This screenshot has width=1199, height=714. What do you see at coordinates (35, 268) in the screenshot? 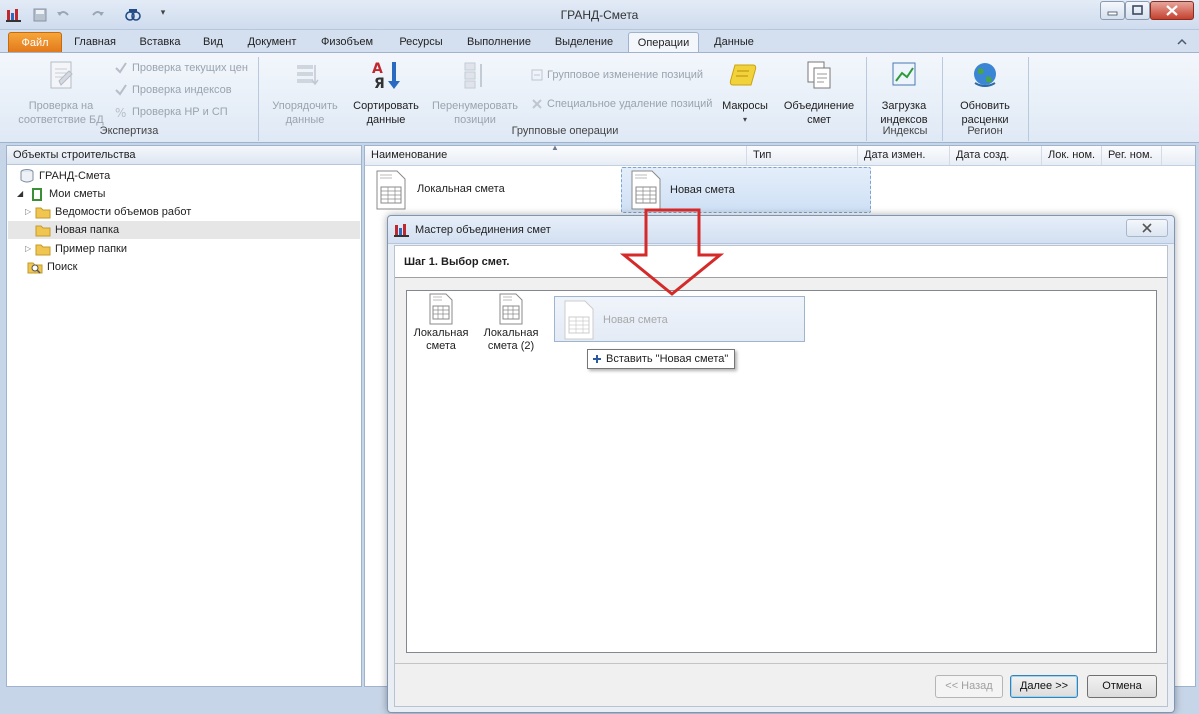
I see `search-folder-icon` at bounding box center [35, 268].